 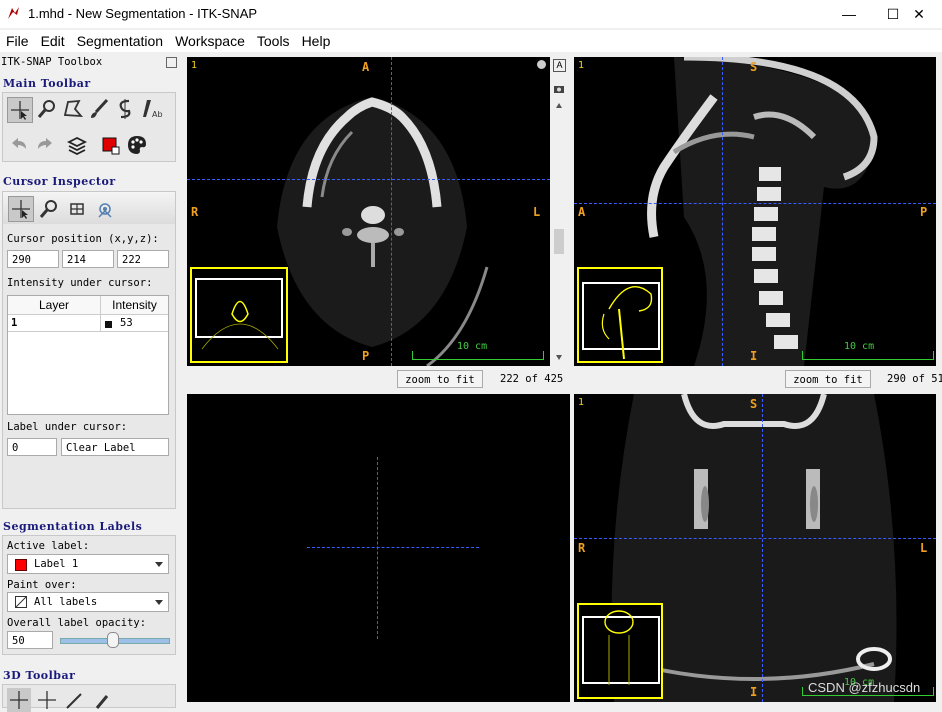 I want to click on intensity-swatch-icon, so click(x=108, y=324).